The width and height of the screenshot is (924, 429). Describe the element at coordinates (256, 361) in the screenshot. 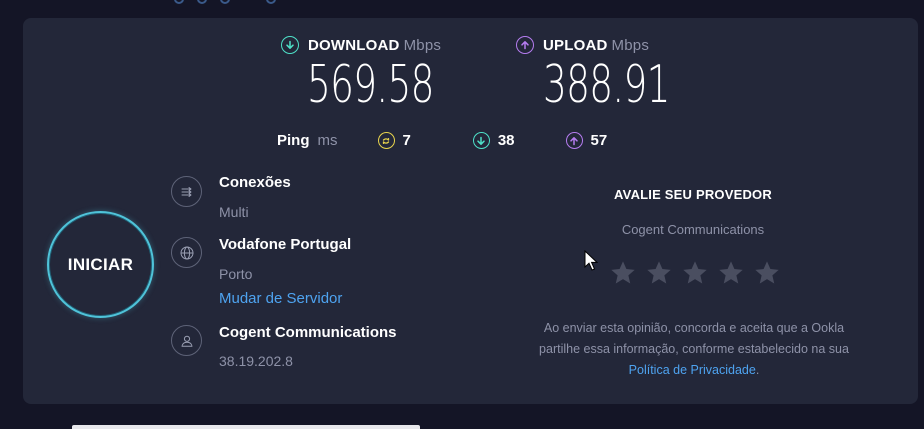

I see `provider-ip: 38.19.202.8` at that location.